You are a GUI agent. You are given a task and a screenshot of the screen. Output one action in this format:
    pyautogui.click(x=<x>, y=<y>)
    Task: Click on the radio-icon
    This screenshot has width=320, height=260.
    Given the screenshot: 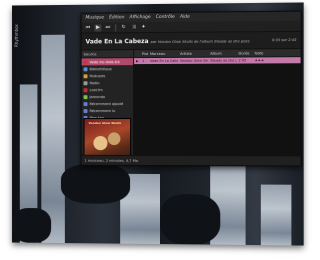 What is the action you would take?
    pyautogui.click(x=86, y=83)
    